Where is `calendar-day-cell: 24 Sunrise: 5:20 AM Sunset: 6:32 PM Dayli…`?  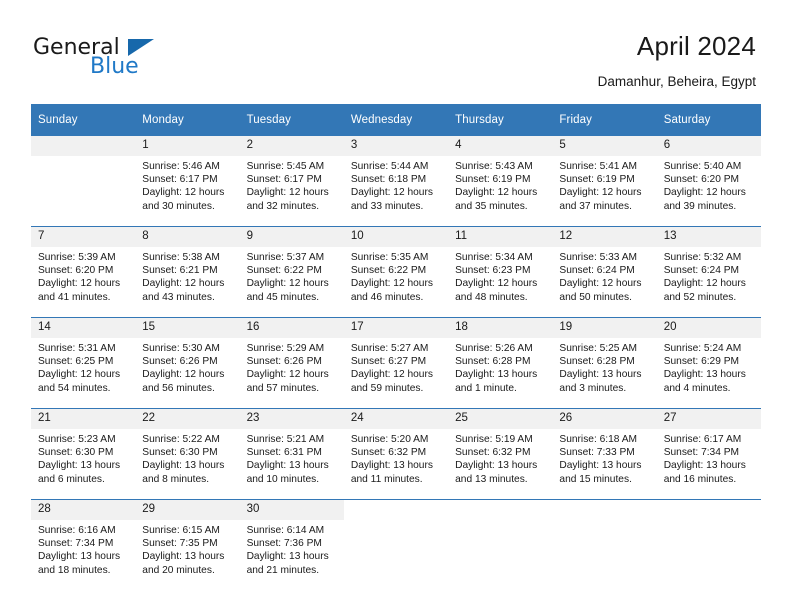
calendar-day-cell: 24 Sunrise: 5:20 AM Sunset: 6:32 PM Dayli… is located at coordinates (396, 454).